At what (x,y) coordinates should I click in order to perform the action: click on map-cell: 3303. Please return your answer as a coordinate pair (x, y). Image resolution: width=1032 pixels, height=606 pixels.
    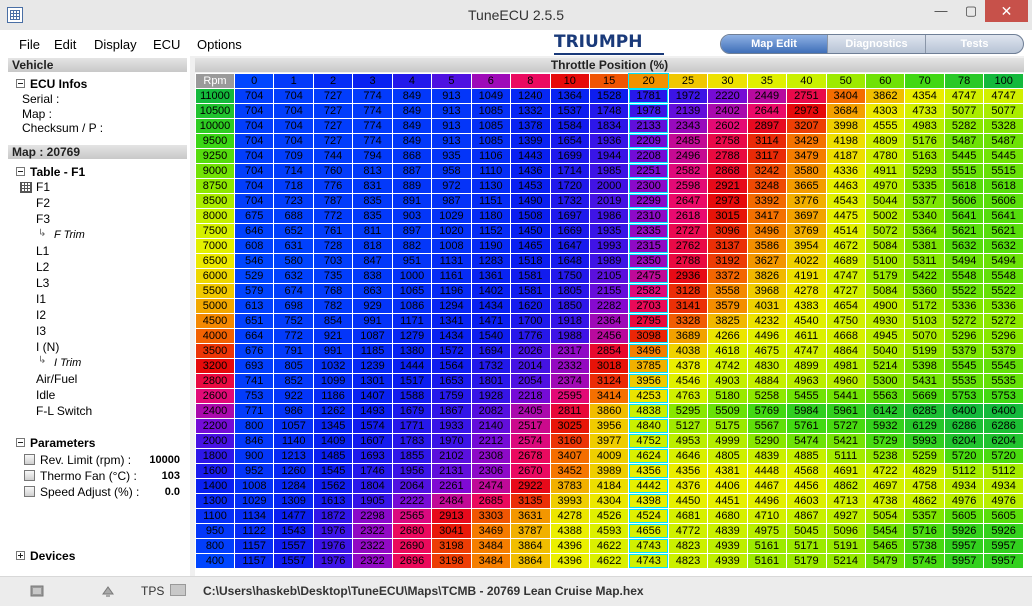
    Looking at the image, I should click on (491, 516).